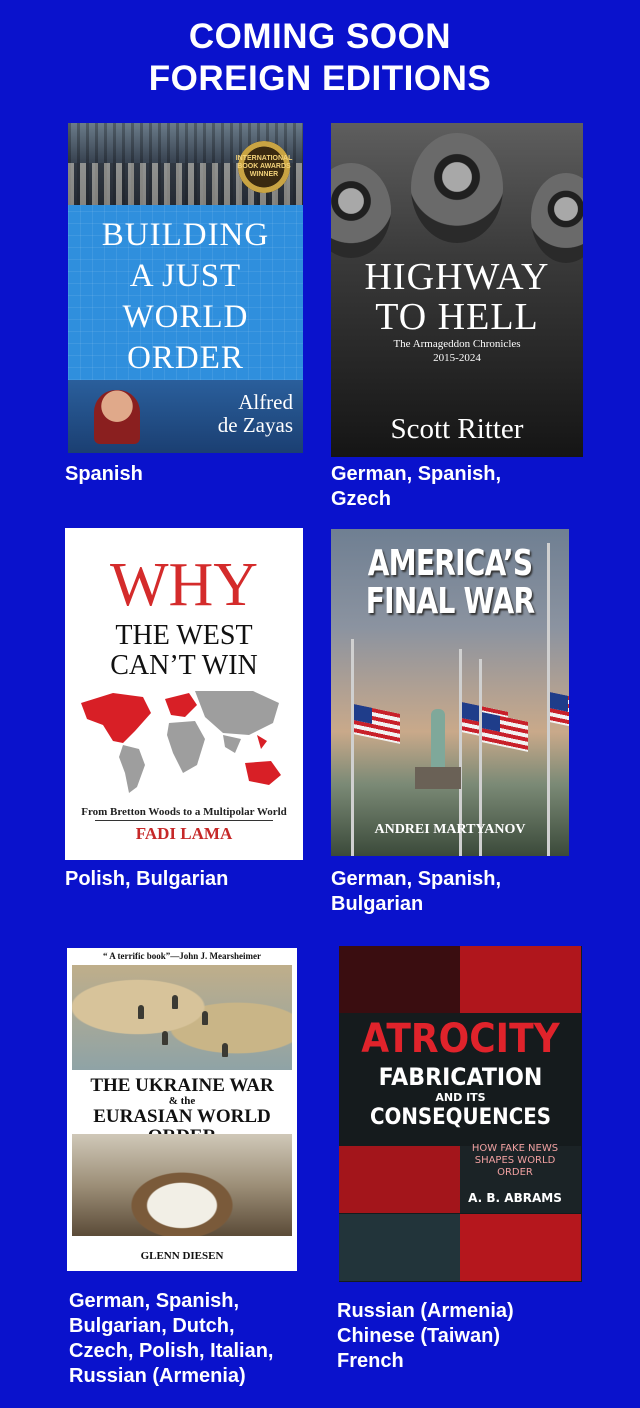 The width and height of the screenshot is (640, 1408). Describe the element at coordinates (320, 78) in the screenshot. I see `heading-foreign-editions: FOREIGN EDITIONS` at that location.